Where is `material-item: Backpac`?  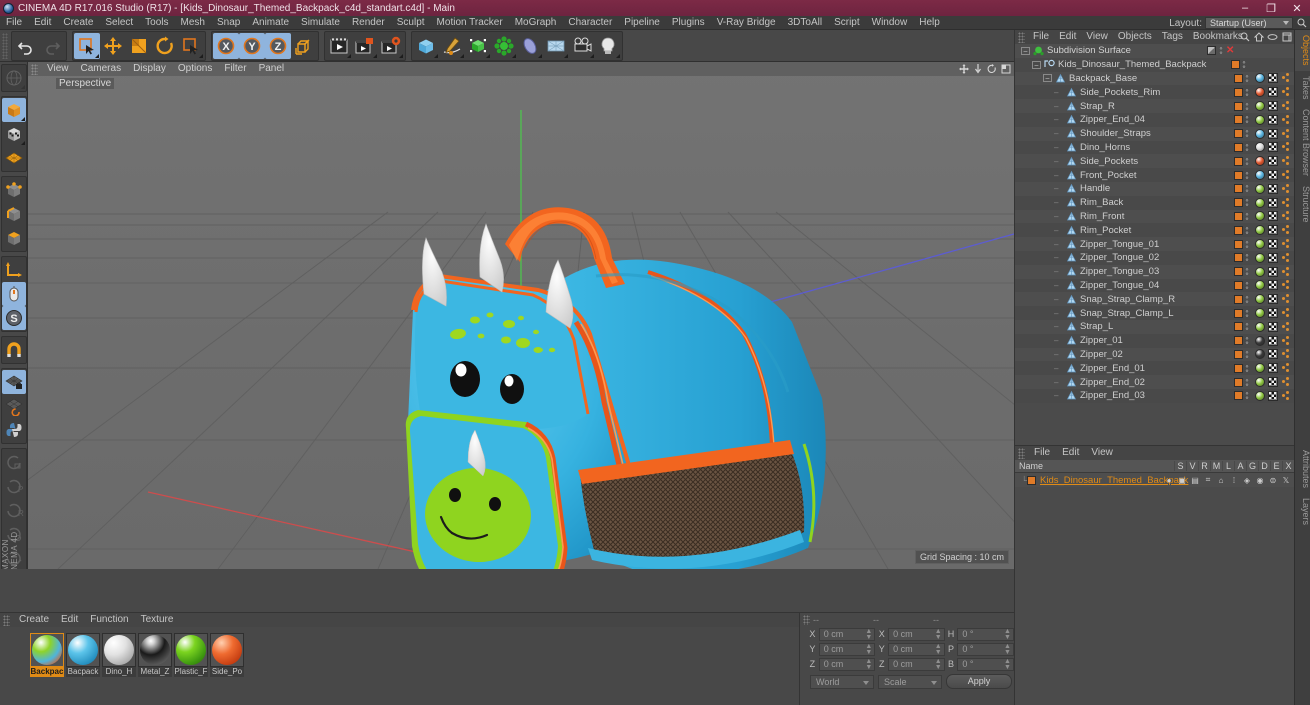 material-item: Backpac is located at coordinates (47, 655).